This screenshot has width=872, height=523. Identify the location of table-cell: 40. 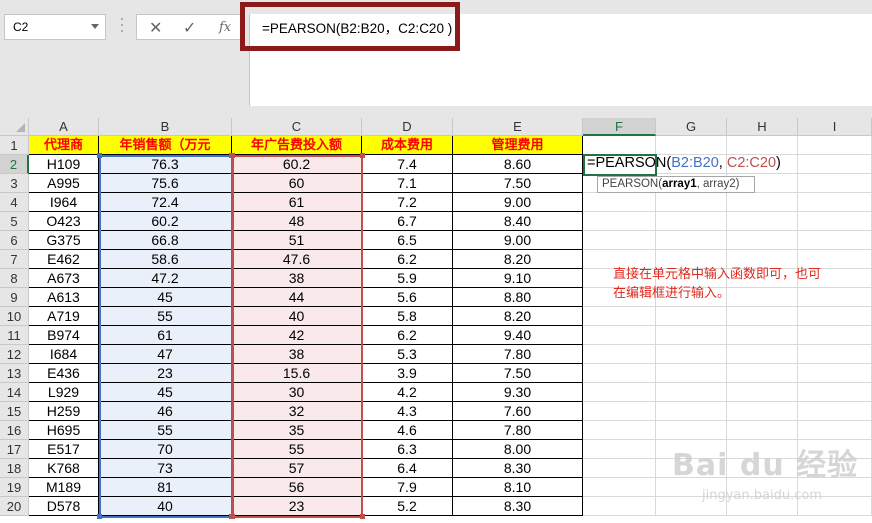
(165, 506).